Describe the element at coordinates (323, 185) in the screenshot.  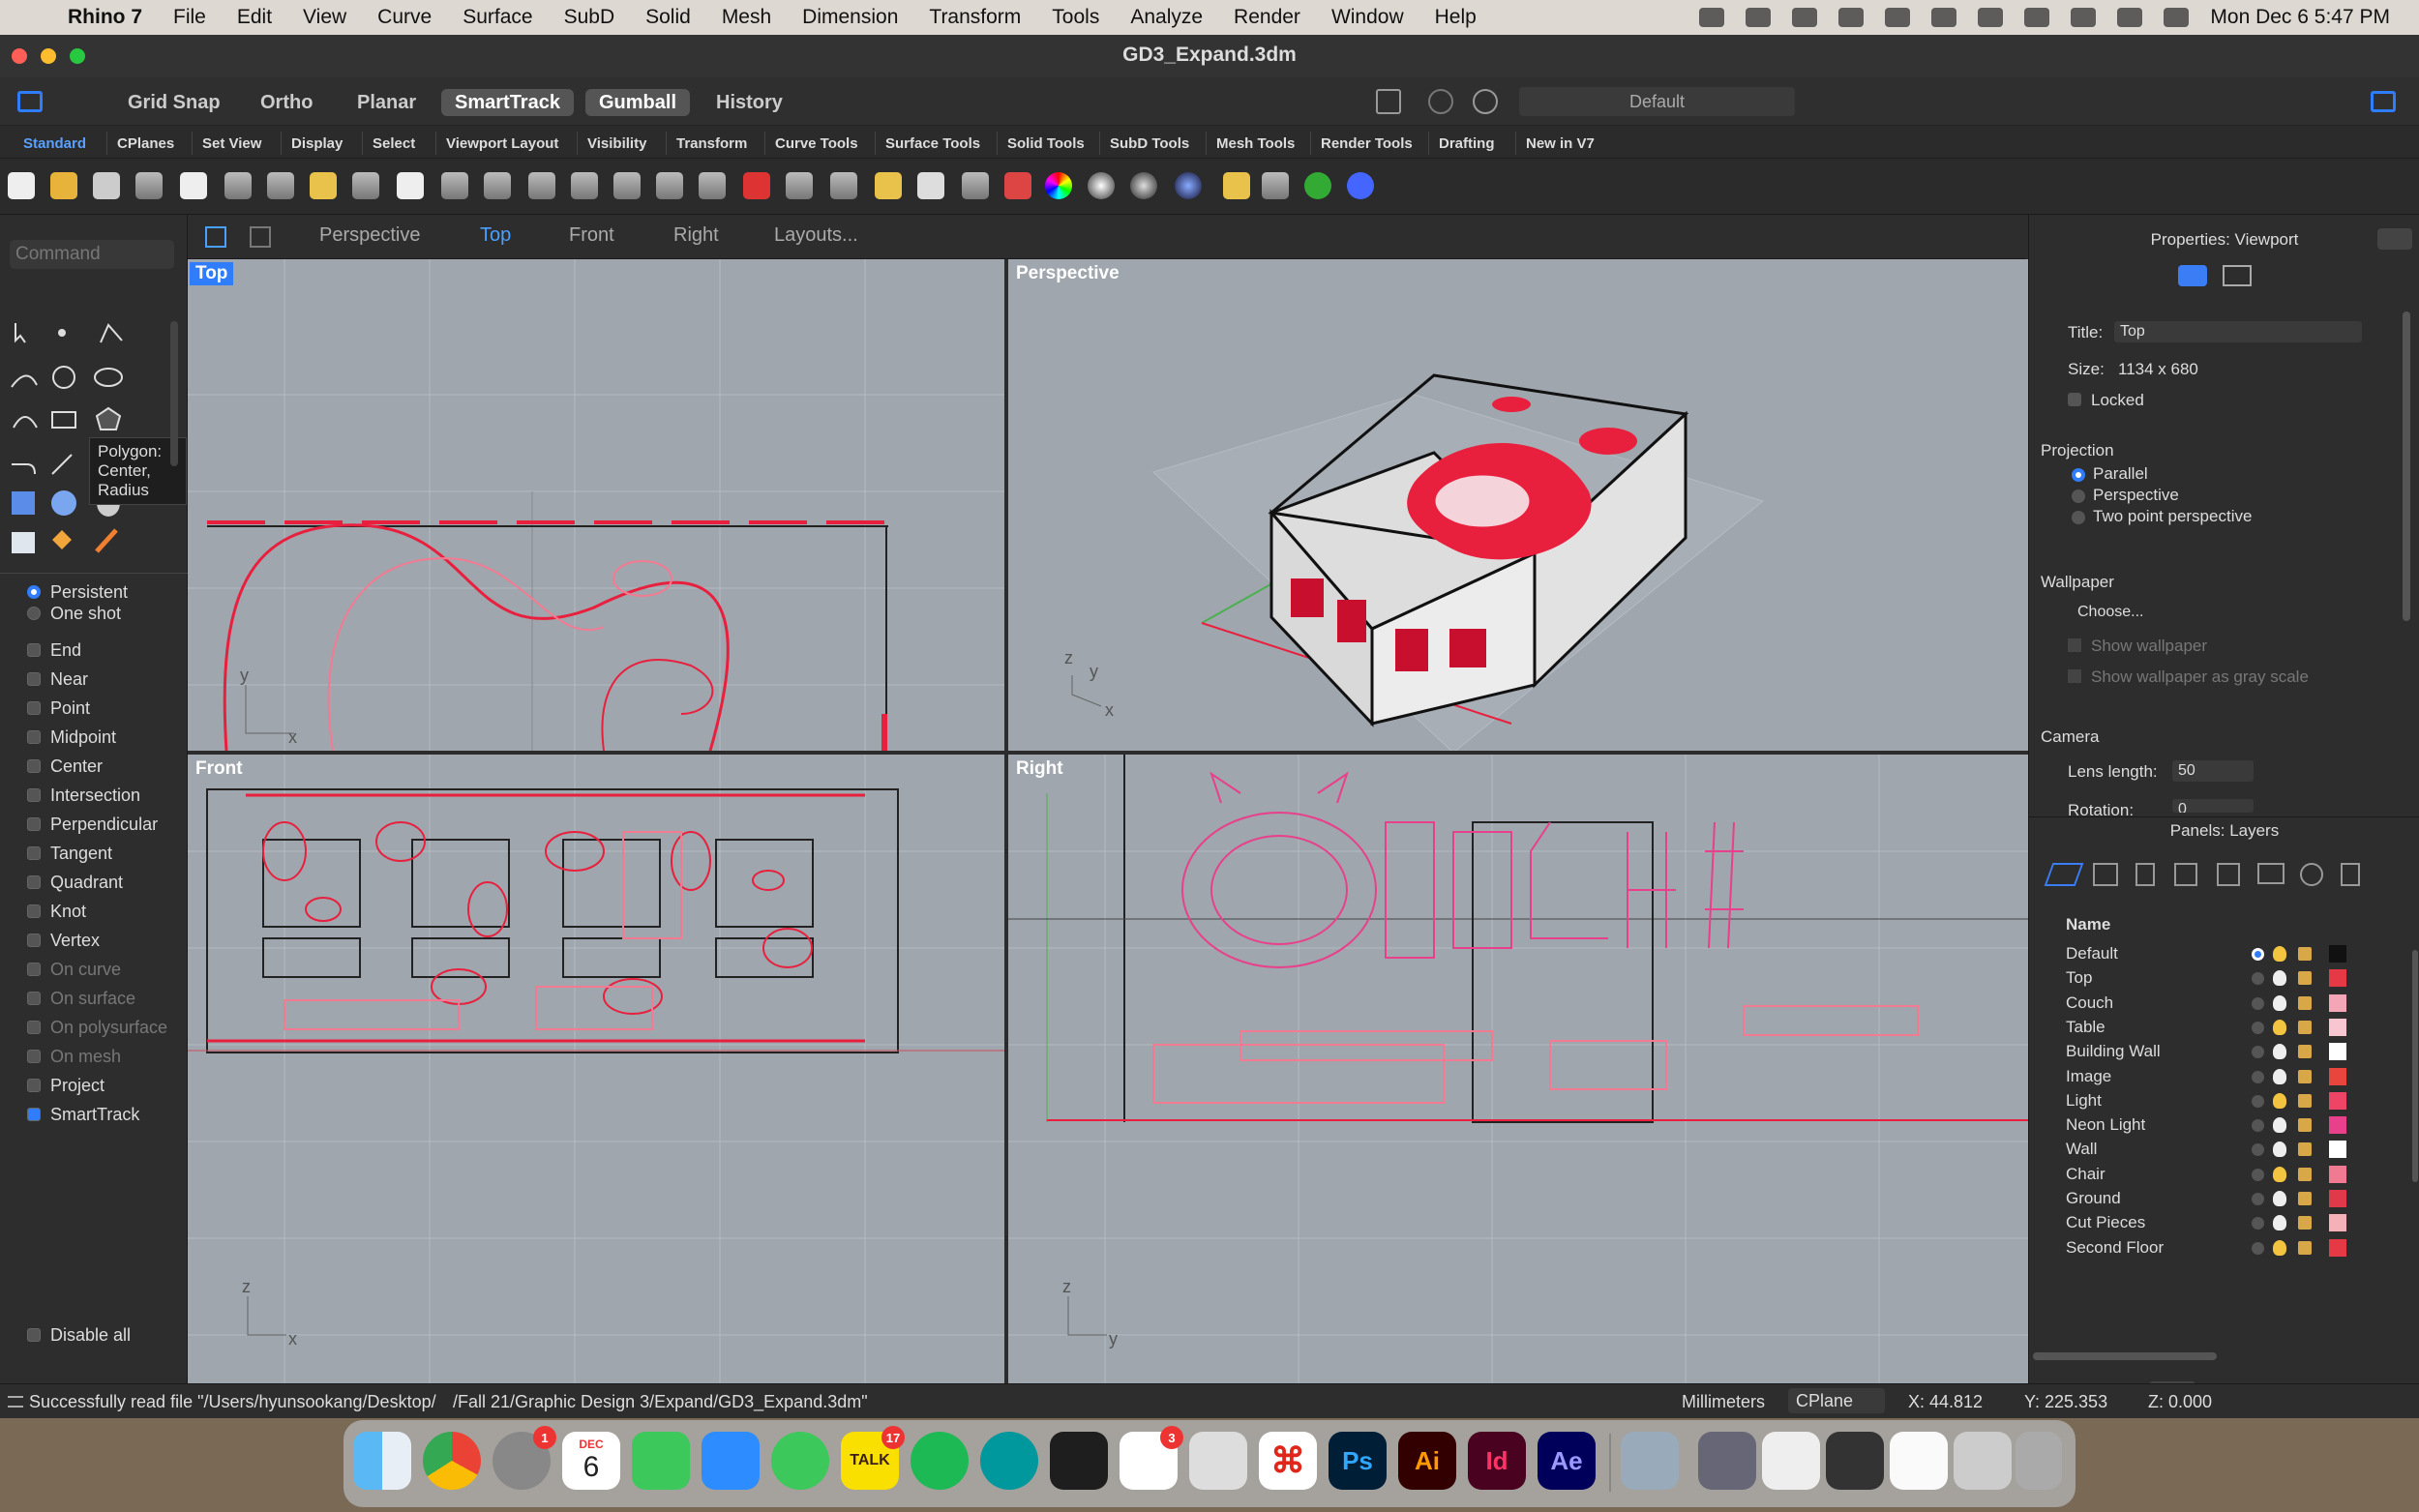
I see `paste-icon` at that location.